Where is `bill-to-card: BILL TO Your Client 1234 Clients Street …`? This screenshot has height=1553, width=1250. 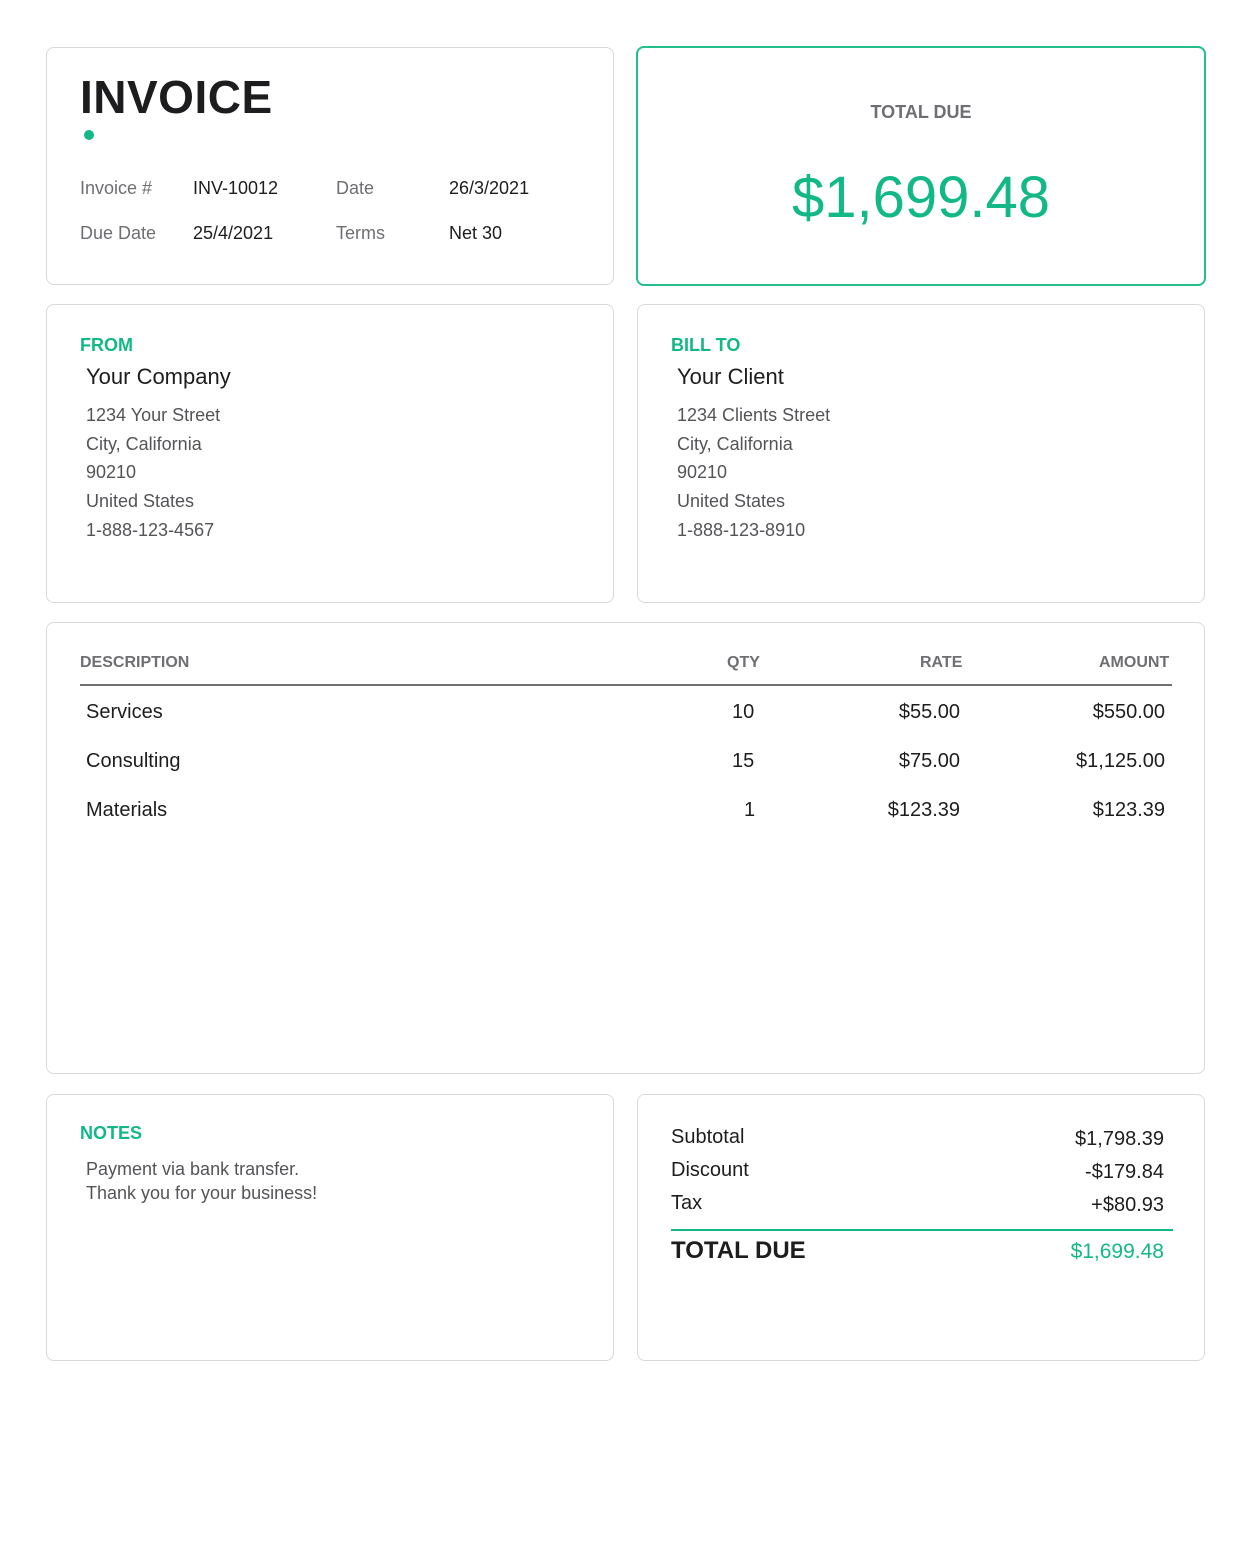
bill-to-card: BILL TO Your Client 1234 Clients Street … is located at coordinates (921, 453).